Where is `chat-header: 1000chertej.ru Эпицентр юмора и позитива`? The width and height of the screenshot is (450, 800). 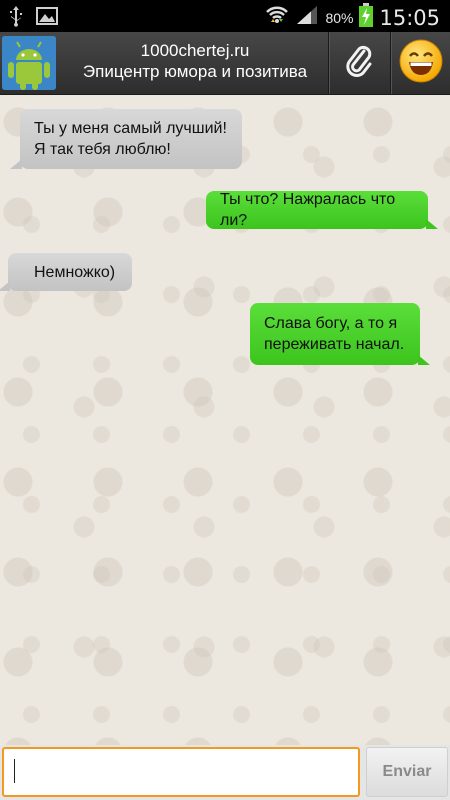 chat-header: 1000chertej.ru Эпицентр юмора и позитива is located at coordinates (225, 63).